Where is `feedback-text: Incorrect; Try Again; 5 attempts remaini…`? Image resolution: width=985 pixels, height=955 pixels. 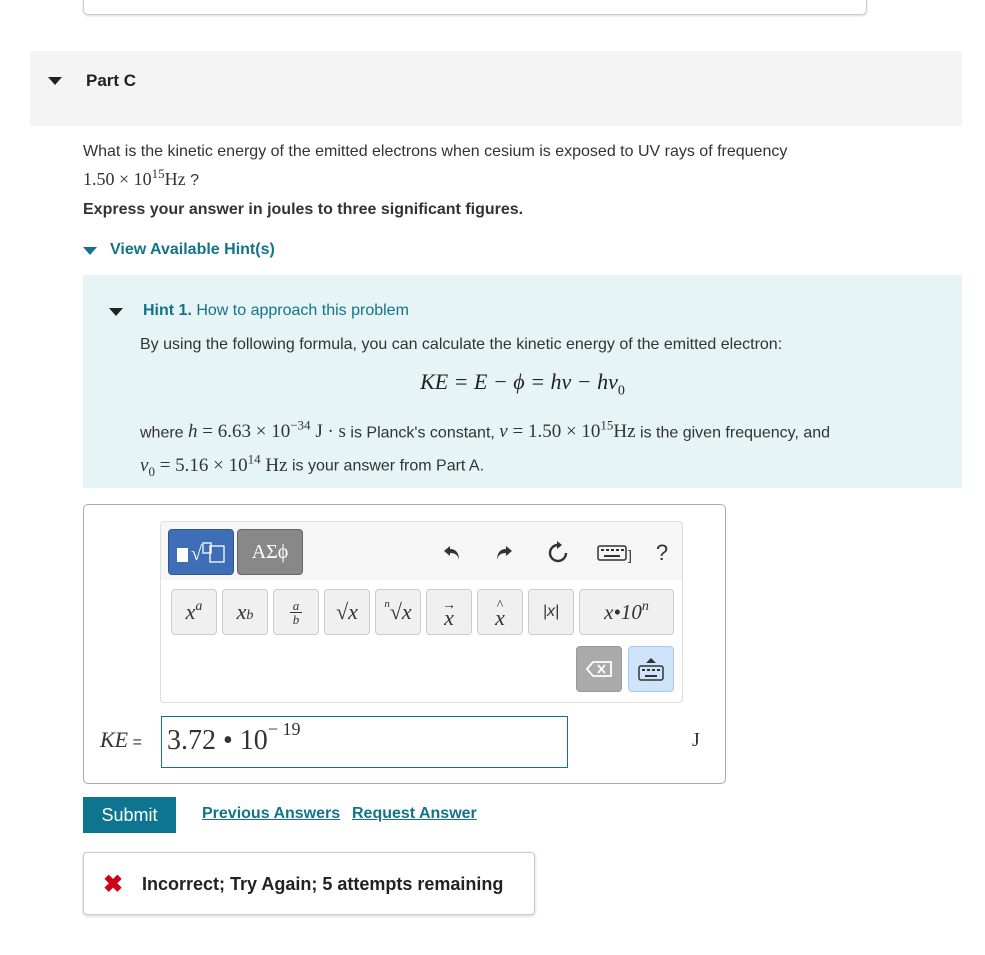
feedback-text: Incorrect; Try Again; 5 attempts remaini… is located at coordinates (323, 884).